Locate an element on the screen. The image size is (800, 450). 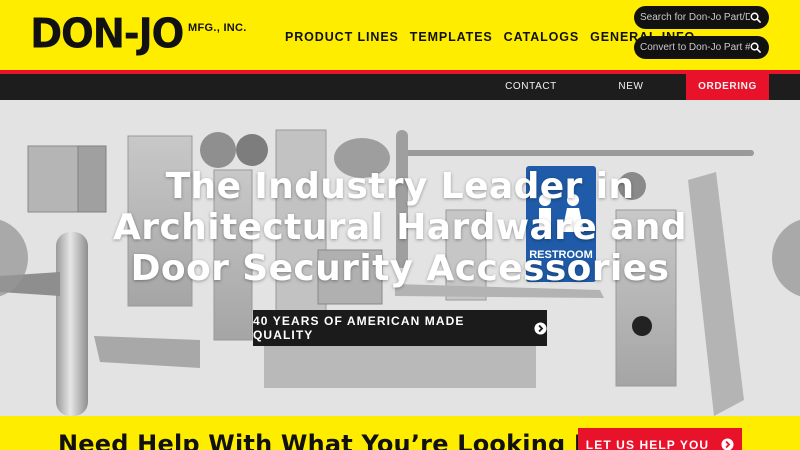
part-search-input is located at coordinates (695, 17).